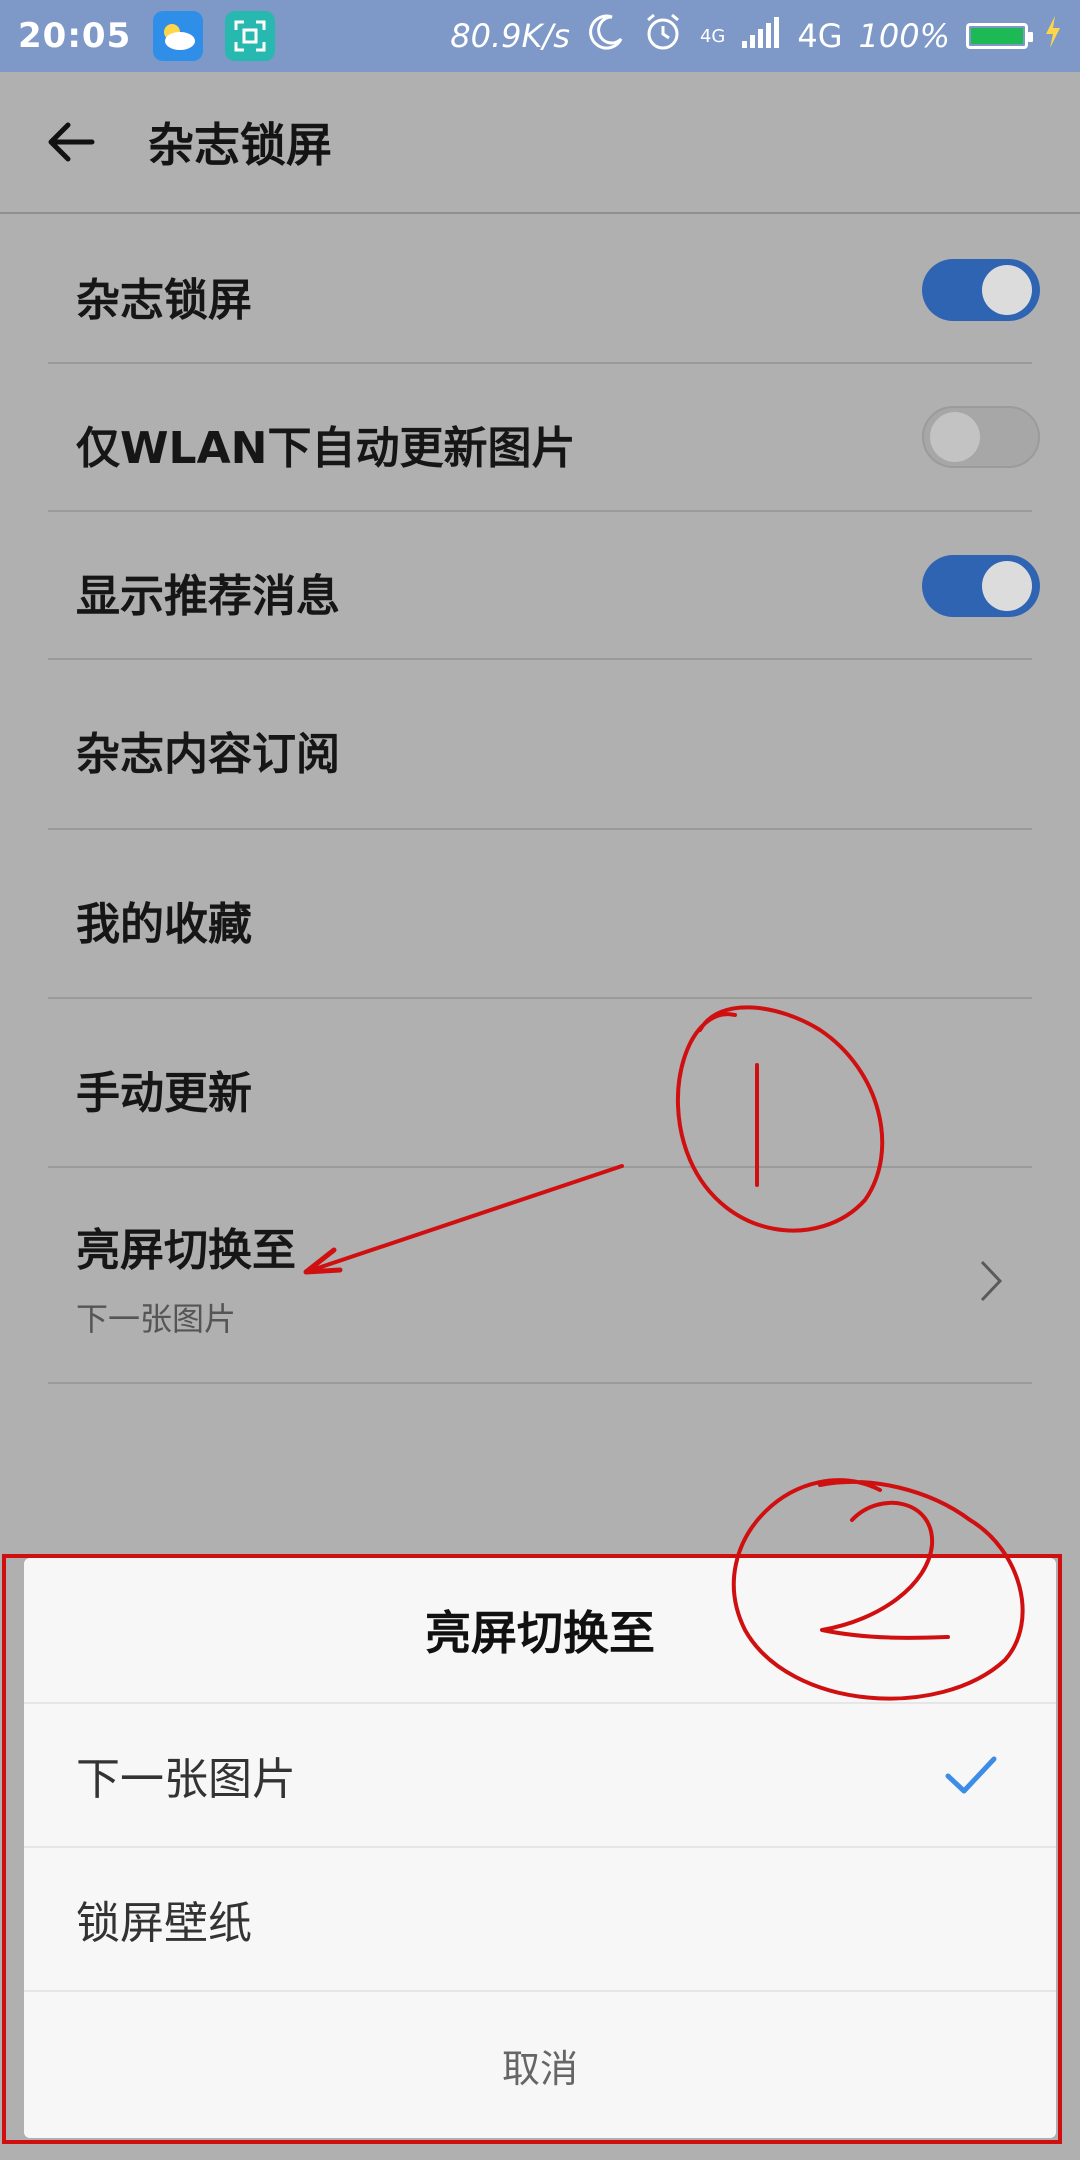 This screenshot has height=2160, width=1080. Describe the element at coordinates (164, 300) in the screenshot. I see `setting-label: 杂志锁屏` at that location.